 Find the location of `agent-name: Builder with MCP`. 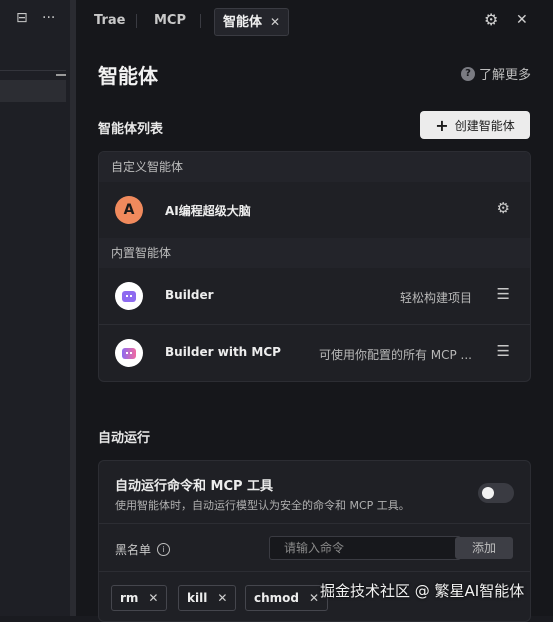

agent-name: Builder with MCP is located at coordinates (223, 352).